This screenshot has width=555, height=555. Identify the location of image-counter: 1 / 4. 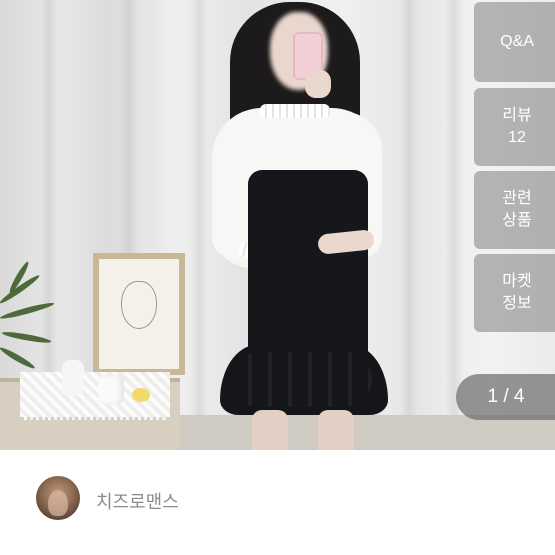
(505, 397).